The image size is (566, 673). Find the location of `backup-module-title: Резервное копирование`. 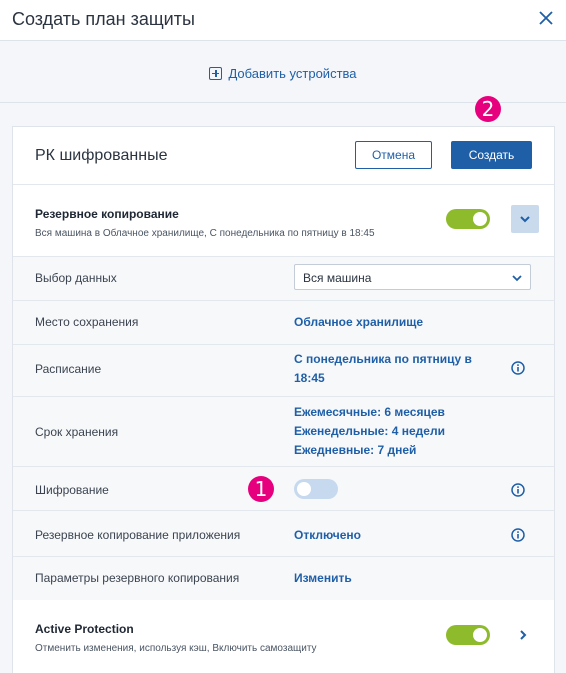

backup-module-title: Резервное копирование is located at coordinates (107, 214).